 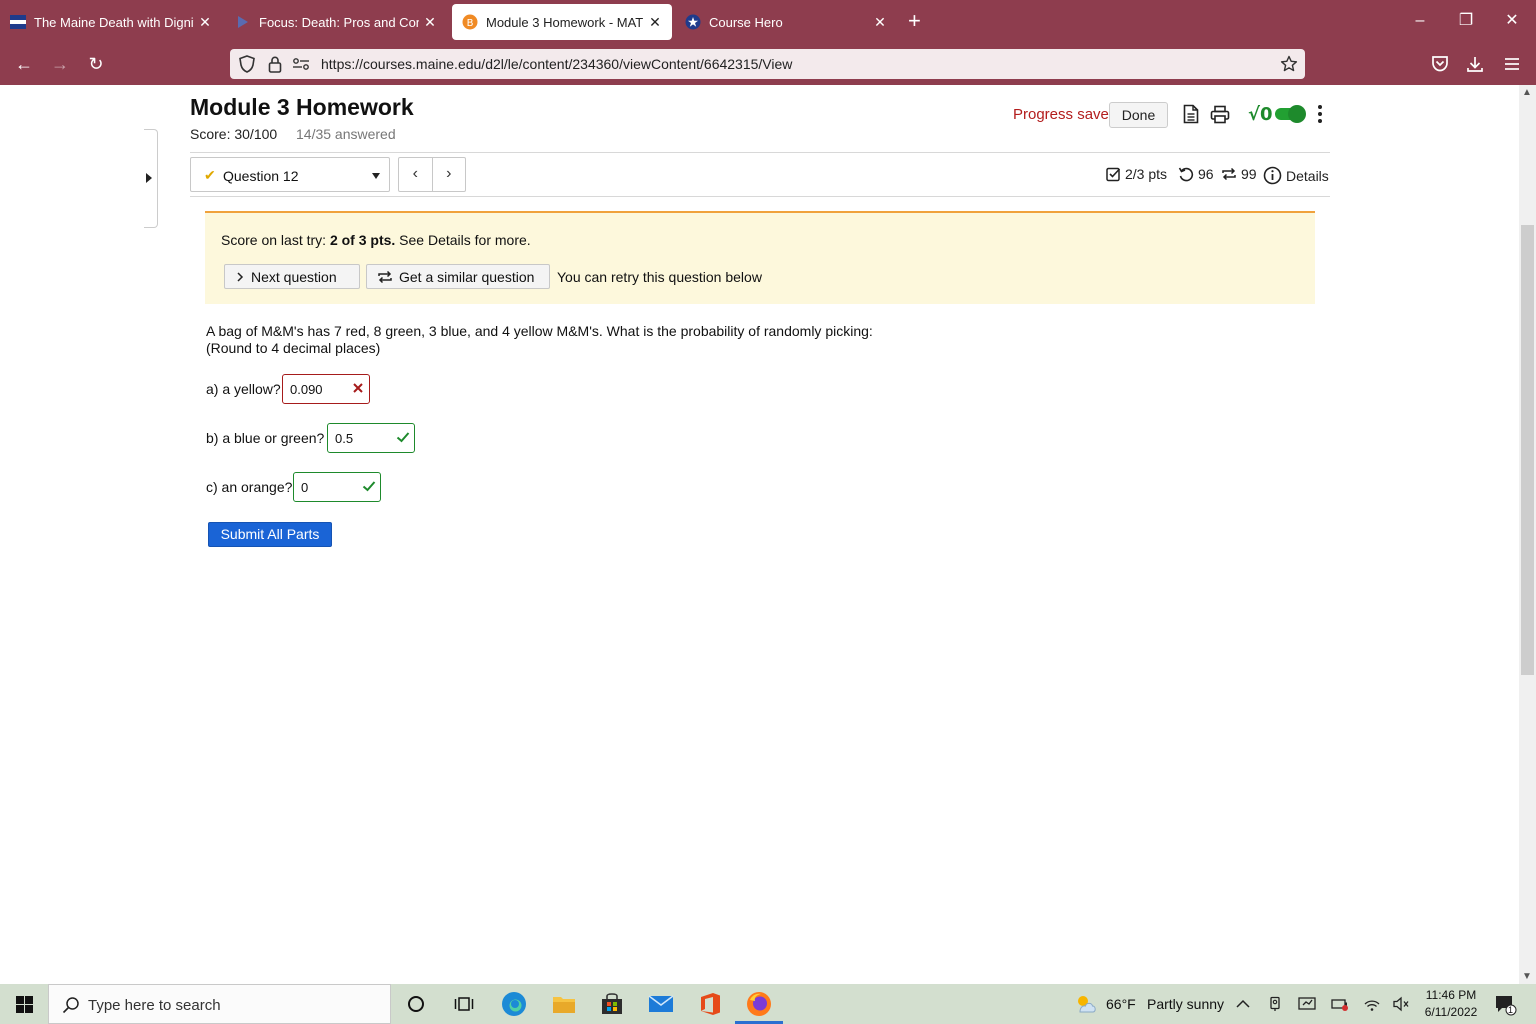 What do you see at coordinates (339, 22) in the screenshot?
I see `tab-label: Focus: Death: Pros and Cons of` at bounding box center [339, 22].